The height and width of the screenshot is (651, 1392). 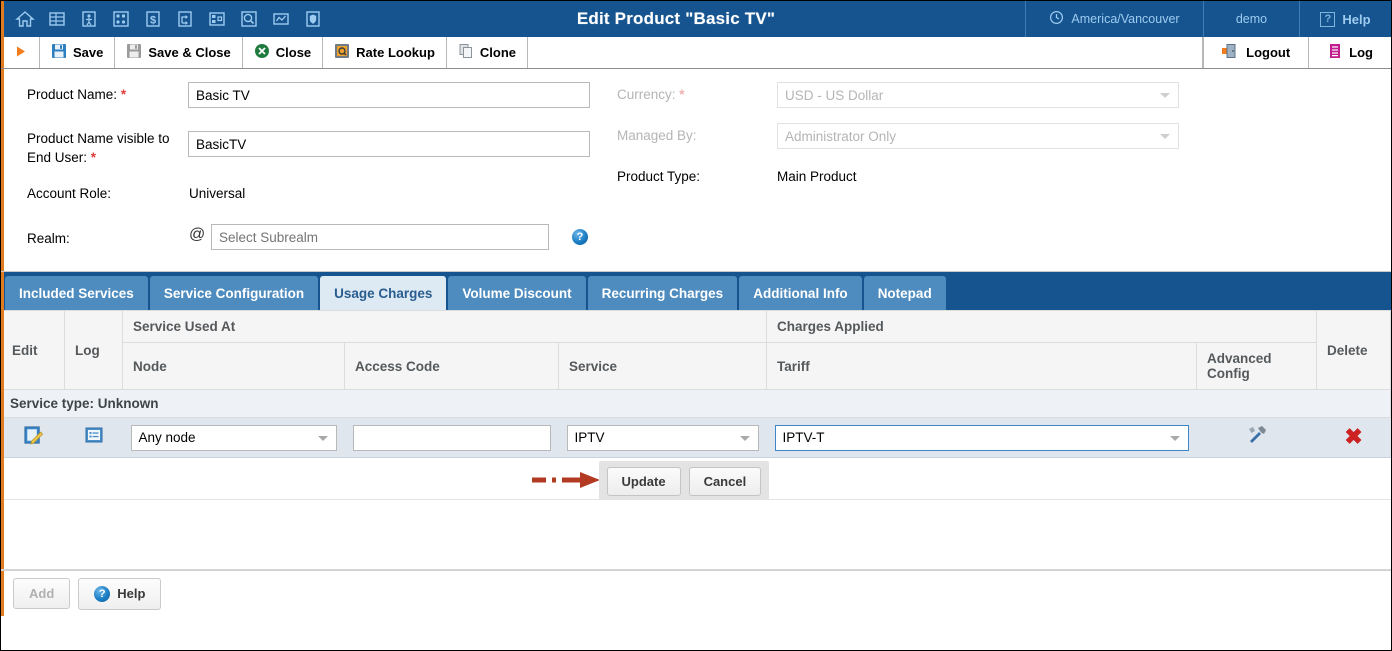 I want to click on user-menu: demo, so click(x=1251, y=19).